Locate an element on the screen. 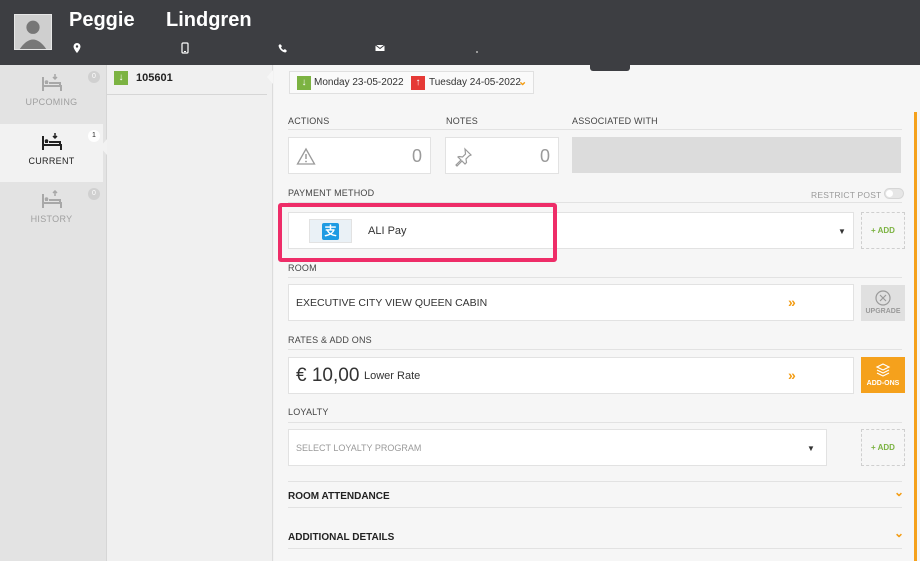 The width and height of the screenshot is (920, 561). loyalty-select: SELECT LOYALTY PROGRAM ▼ is located at coordinates (557, 447).